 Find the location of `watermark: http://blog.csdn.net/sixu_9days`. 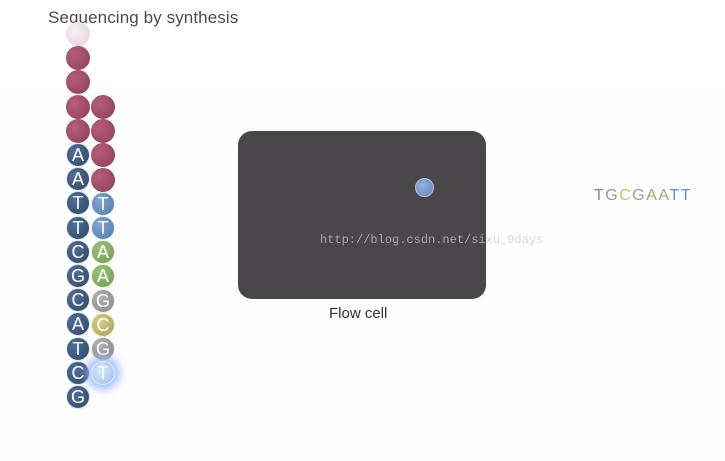

watermark: http://blog.csdn.net/sixu_9days is located at coordinates (432, 240).